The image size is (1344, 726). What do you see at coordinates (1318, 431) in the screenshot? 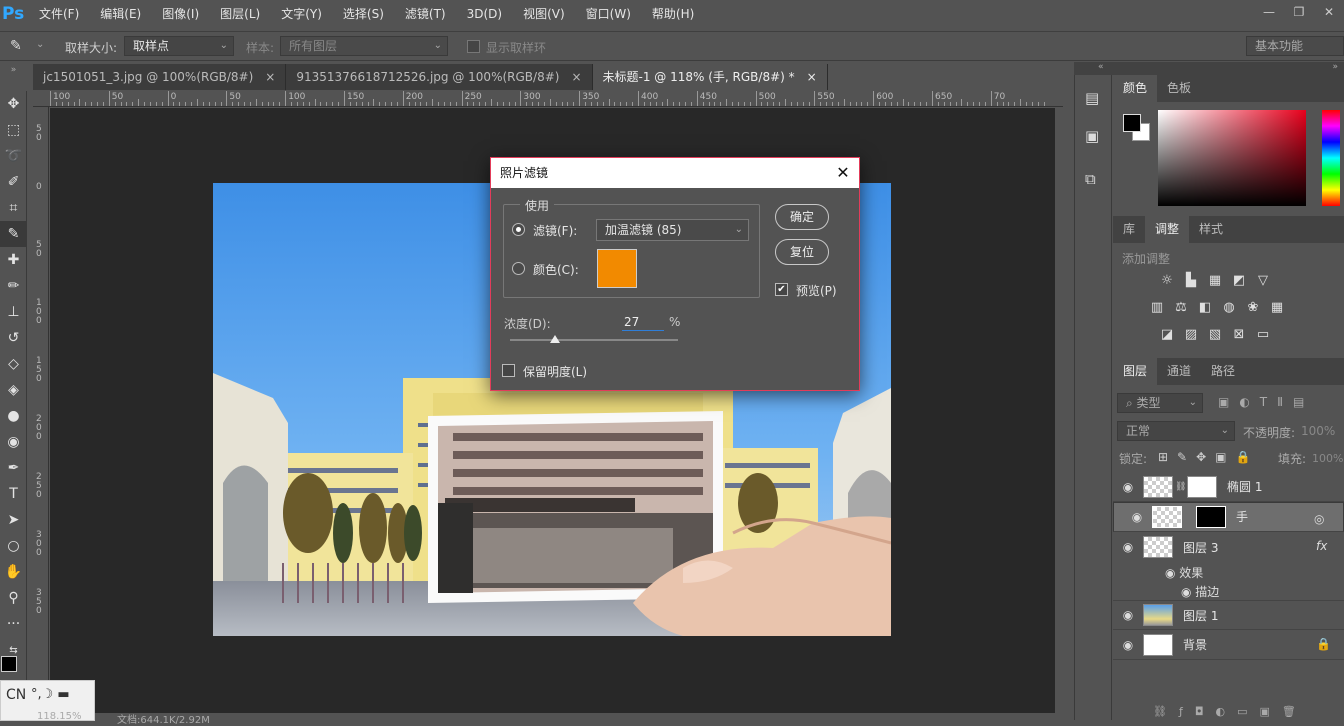
I see `opacity-value: 100%` at bounding box center [1318, 431].